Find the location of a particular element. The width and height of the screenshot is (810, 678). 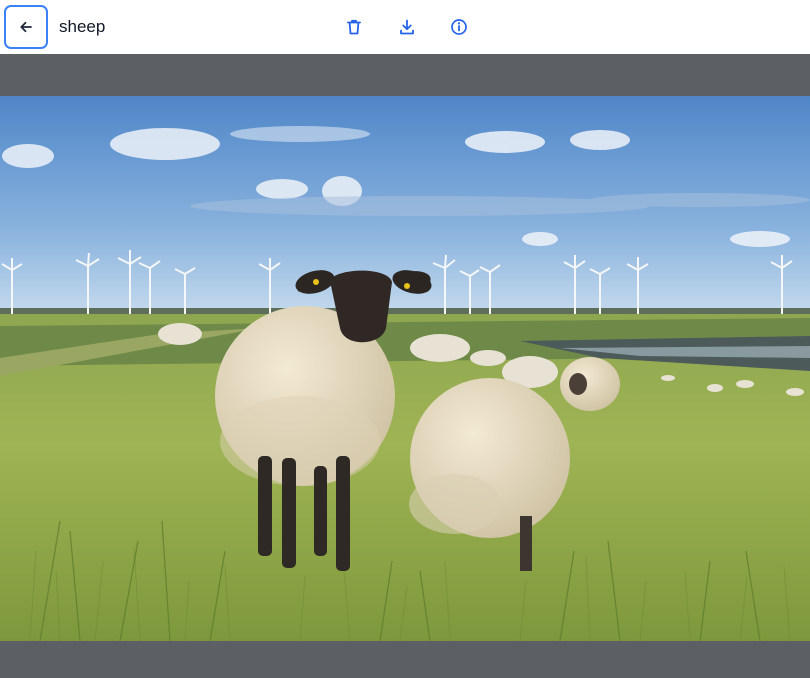

viewer-backdrop-bottom is located at coordinates (405, 659).